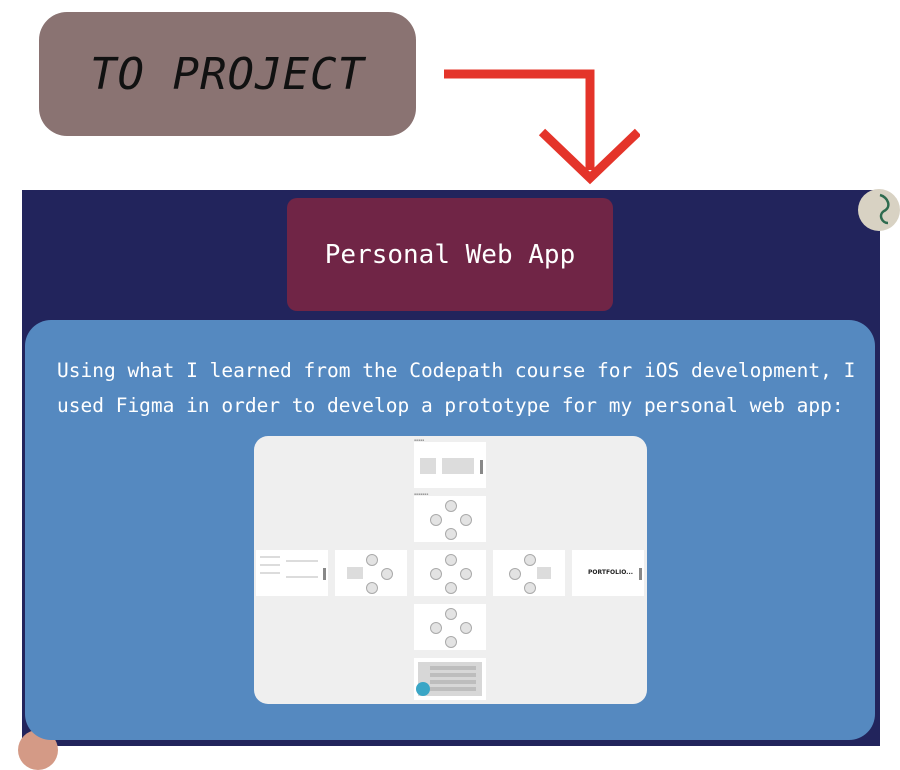  I want to click on arrow-down-right-icon, so click(542, 127).